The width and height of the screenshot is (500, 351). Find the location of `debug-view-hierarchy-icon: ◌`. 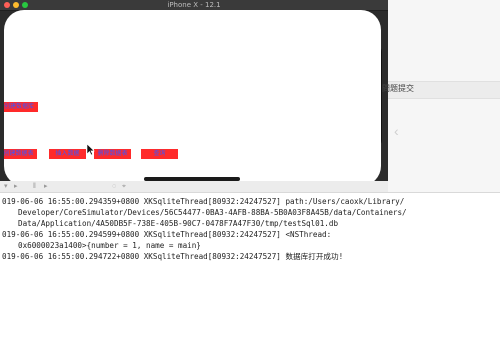

debug-view-hierarchy-icon: ◌ is located at coordinates (115, 186).